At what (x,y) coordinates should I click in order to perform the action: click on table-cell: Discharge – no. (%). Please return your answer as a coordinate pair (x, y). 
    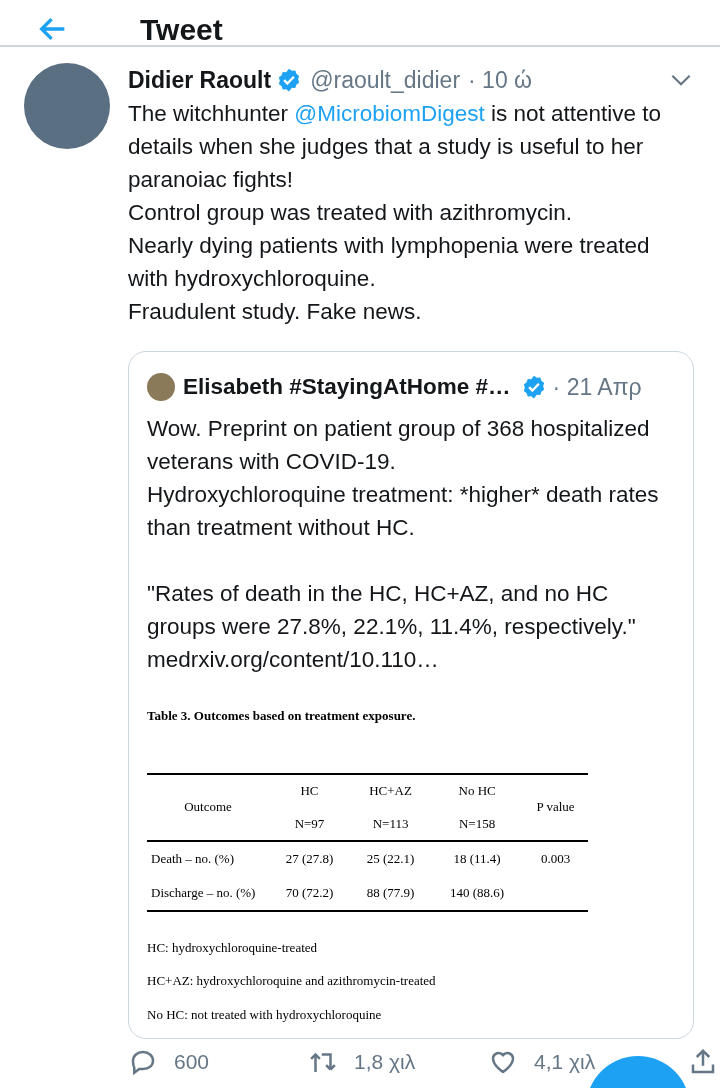
    Looking at the image, I should click on (208, 893).